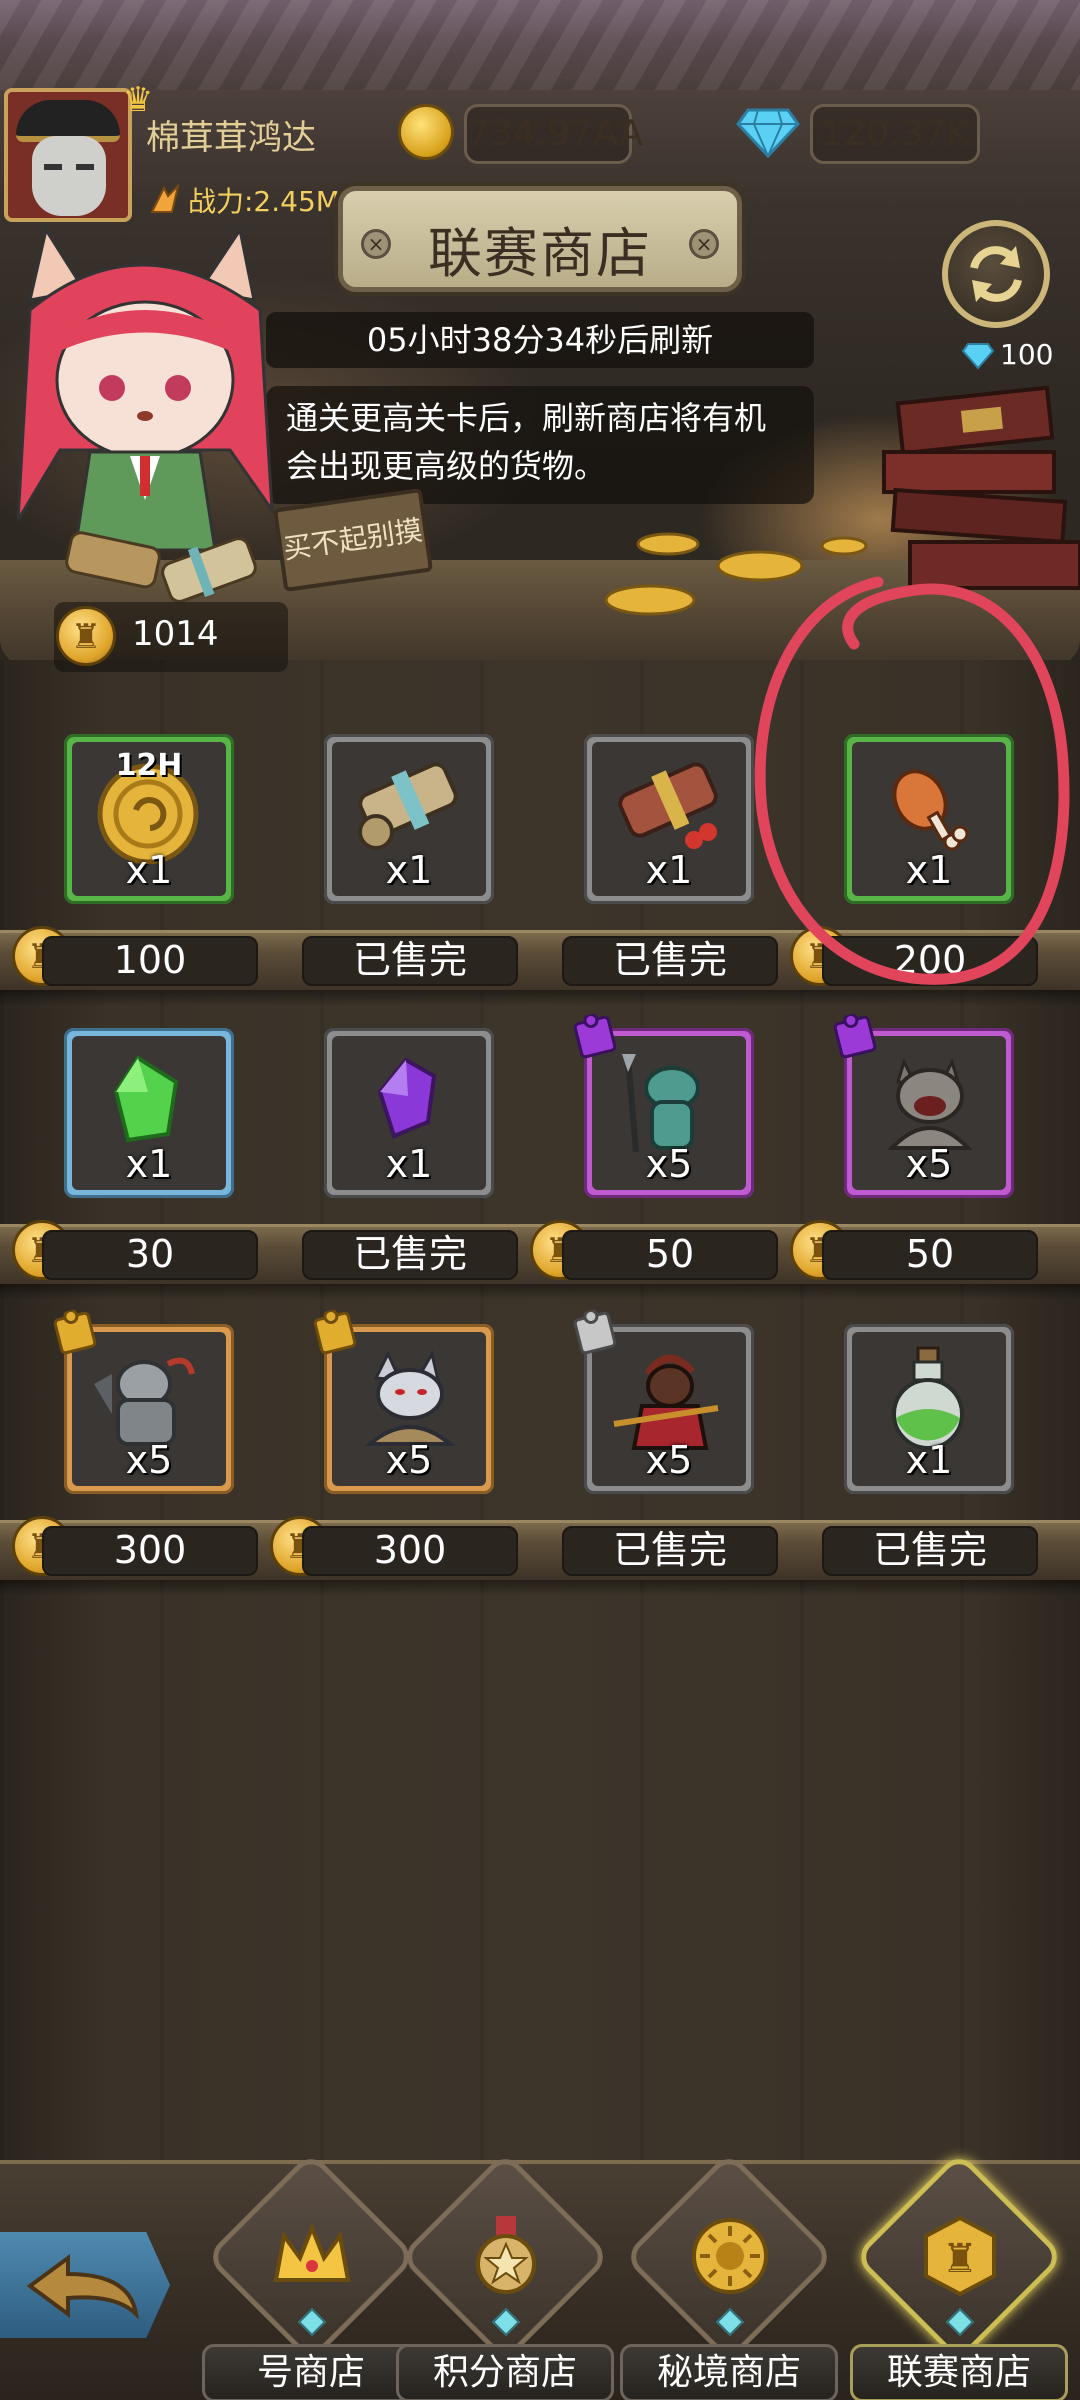 The image size is (1080, 2400). I want to click on back-arrow-icon, so click(82, 2287).